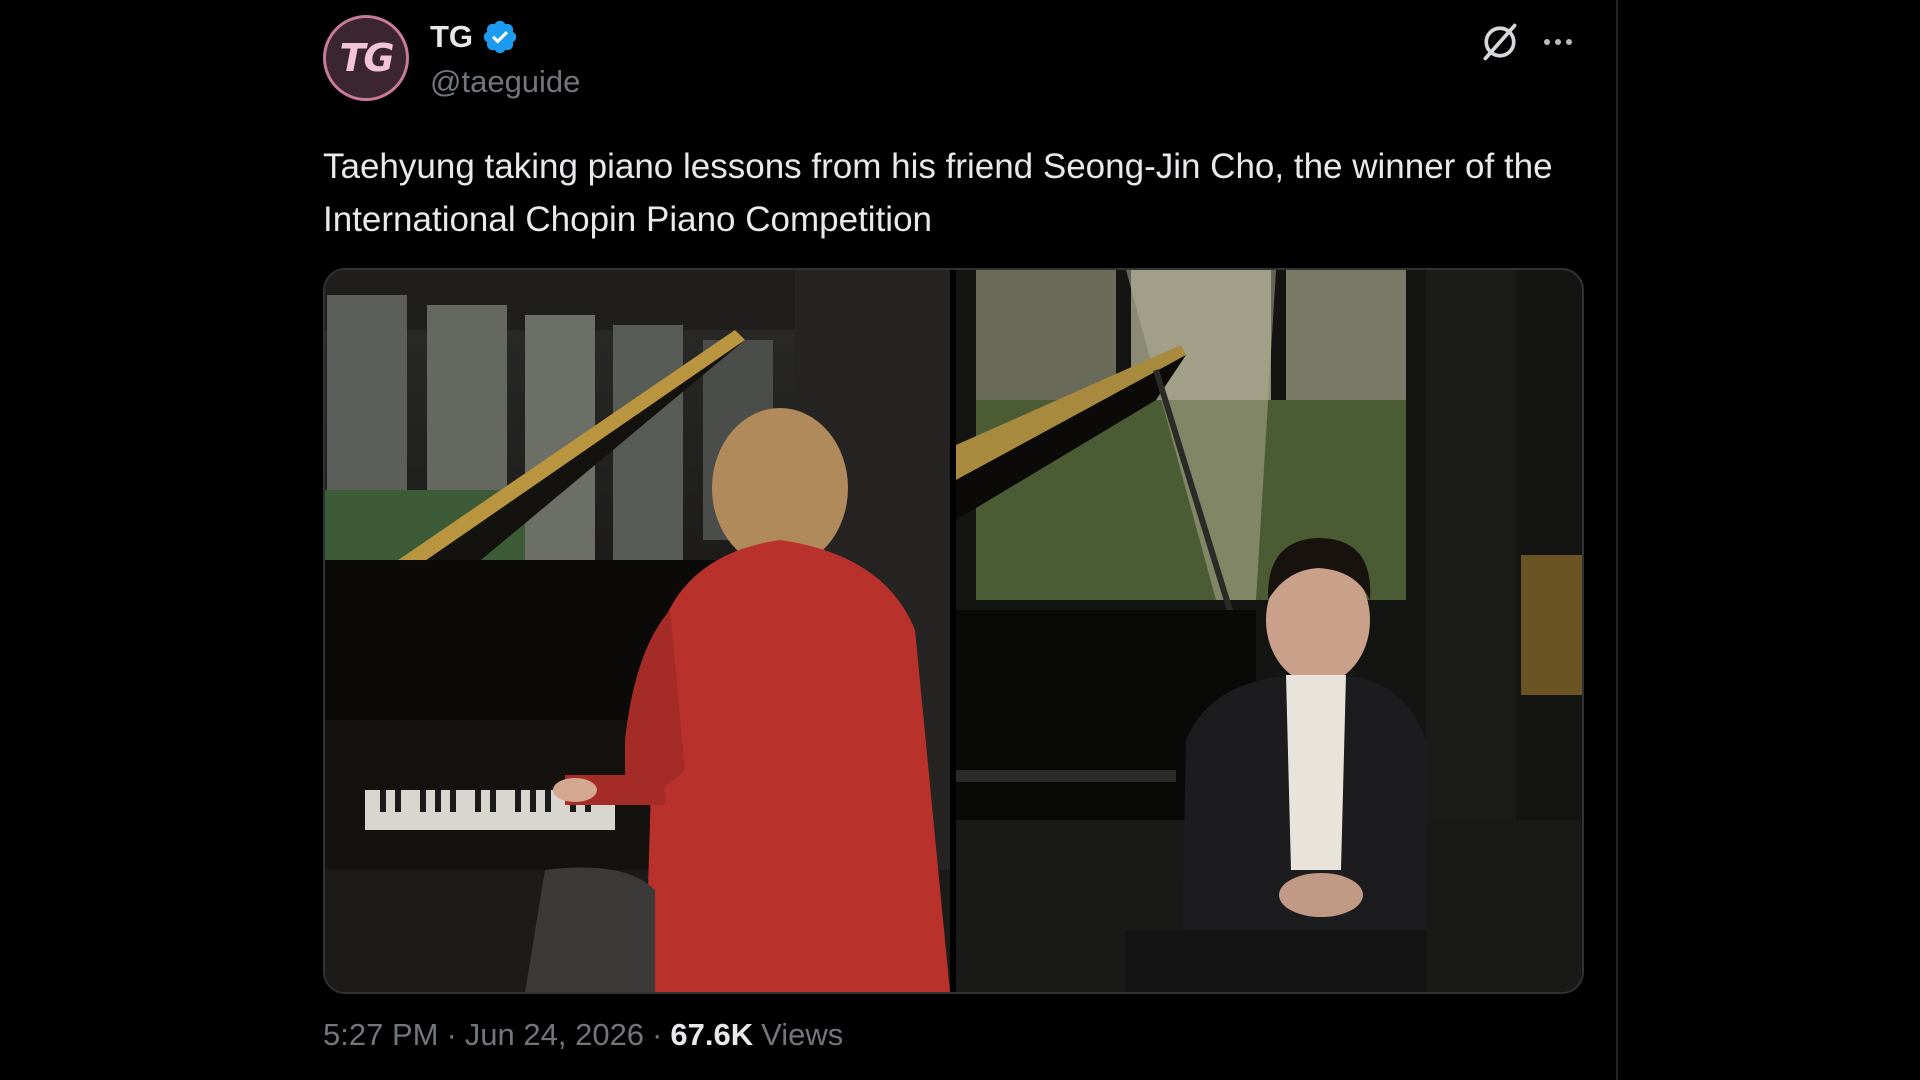 This screenshot has width=1920, height=1080. I want to click on author-handle: @taeguide, so click(505, 82).